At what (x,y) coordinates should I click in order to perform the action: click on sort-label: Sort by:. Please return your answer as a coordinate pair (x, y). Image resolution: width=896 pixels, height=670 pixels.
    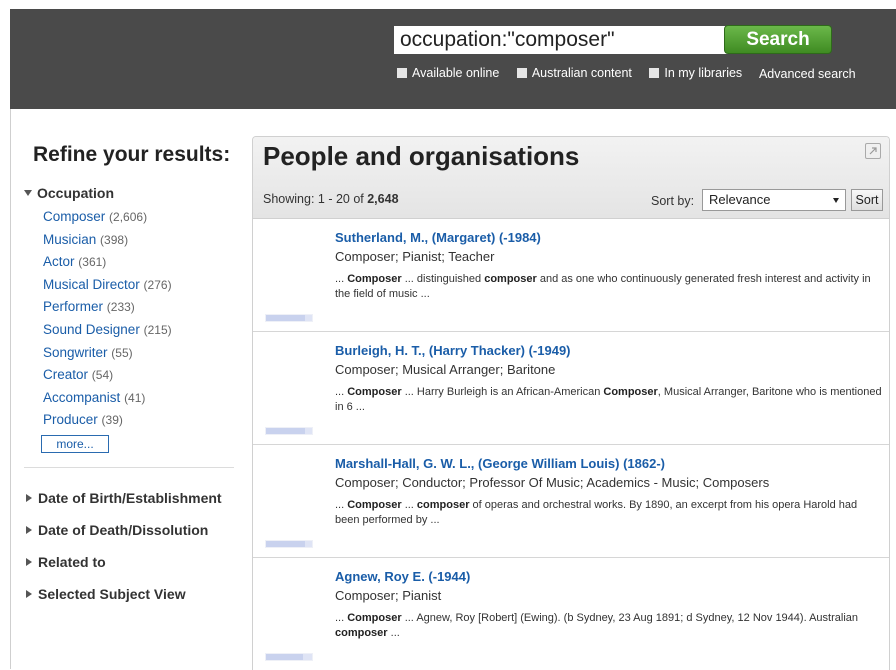
    Looking at the image, I should click on (673, 201).